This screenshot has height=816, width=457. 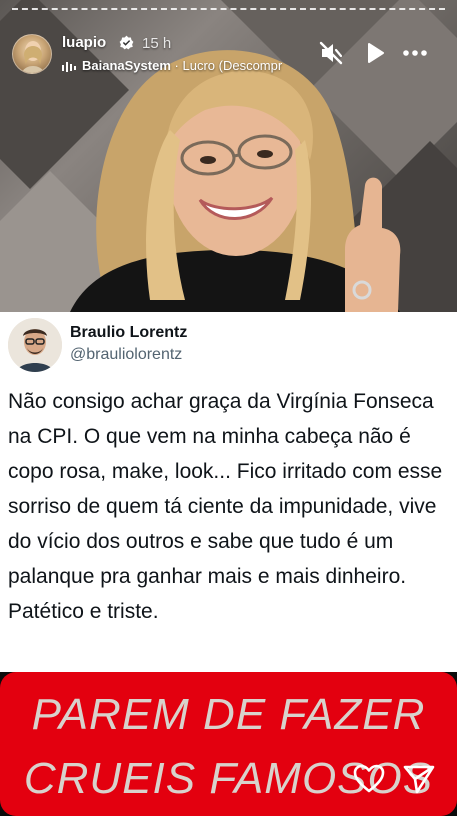 What do you see at coordinates (228, 778) in the screenshot?
I see `overlay-line-2: CRUEIS FAMOSOS` at bounding box center [228, 778].